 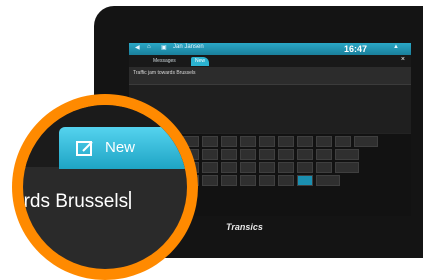 What do you see at coordinates (403, 59) in the screenshot?
I see `close-icon: ×` at bounding box center [403, 59].